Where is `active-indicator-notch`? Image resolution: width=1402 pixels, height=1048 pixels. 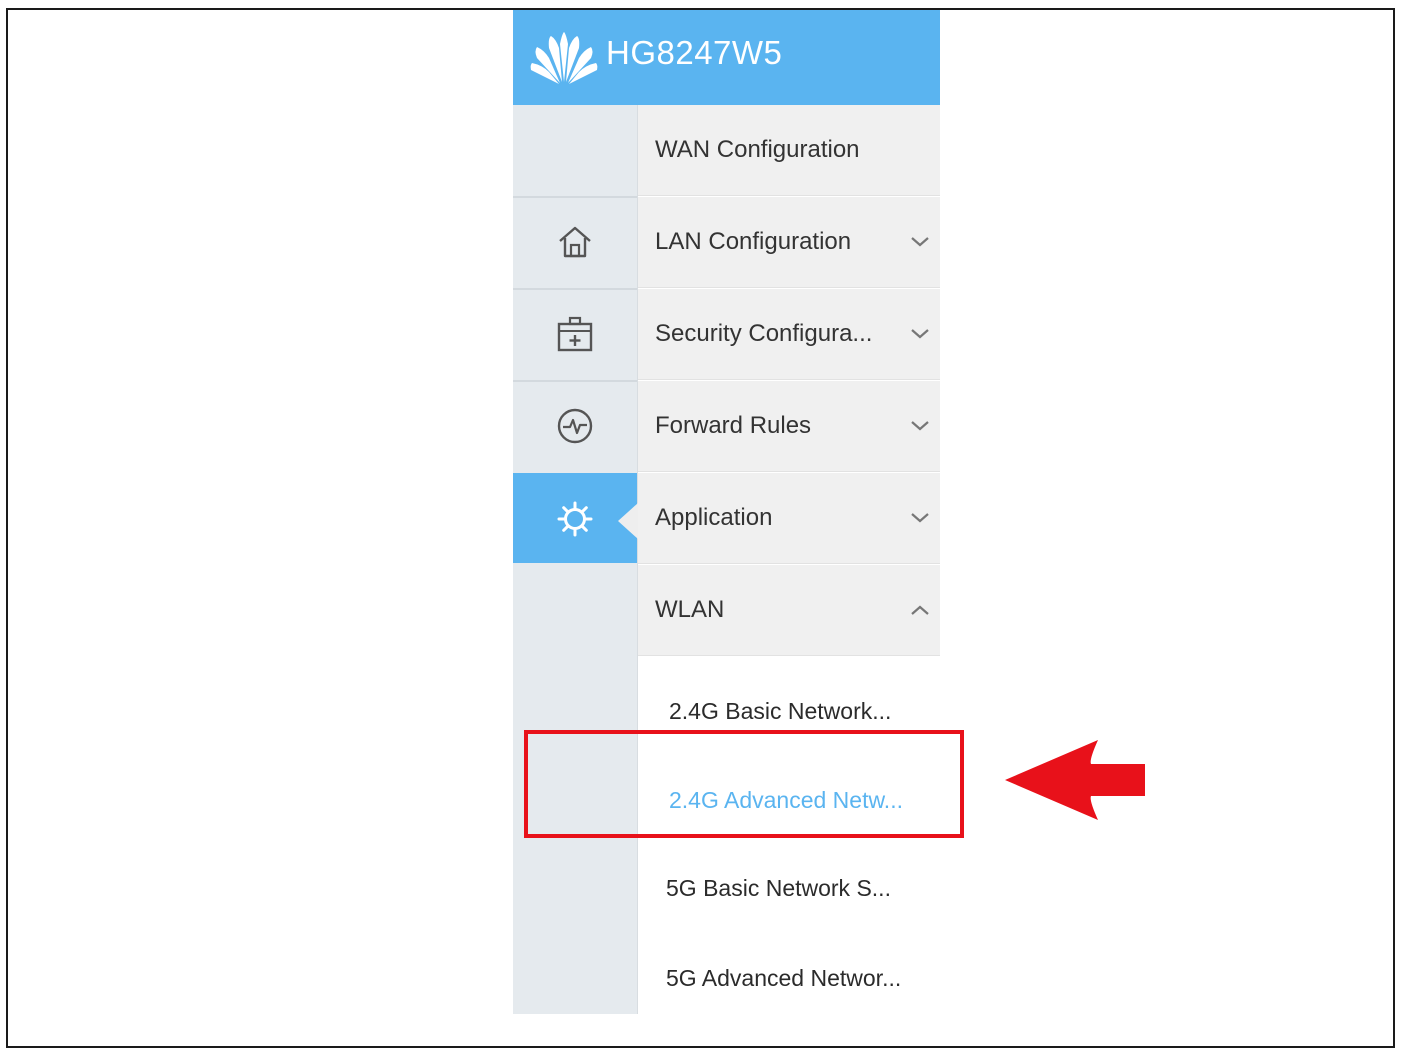
active-indicator-notch is located at coordinates (628, 521).